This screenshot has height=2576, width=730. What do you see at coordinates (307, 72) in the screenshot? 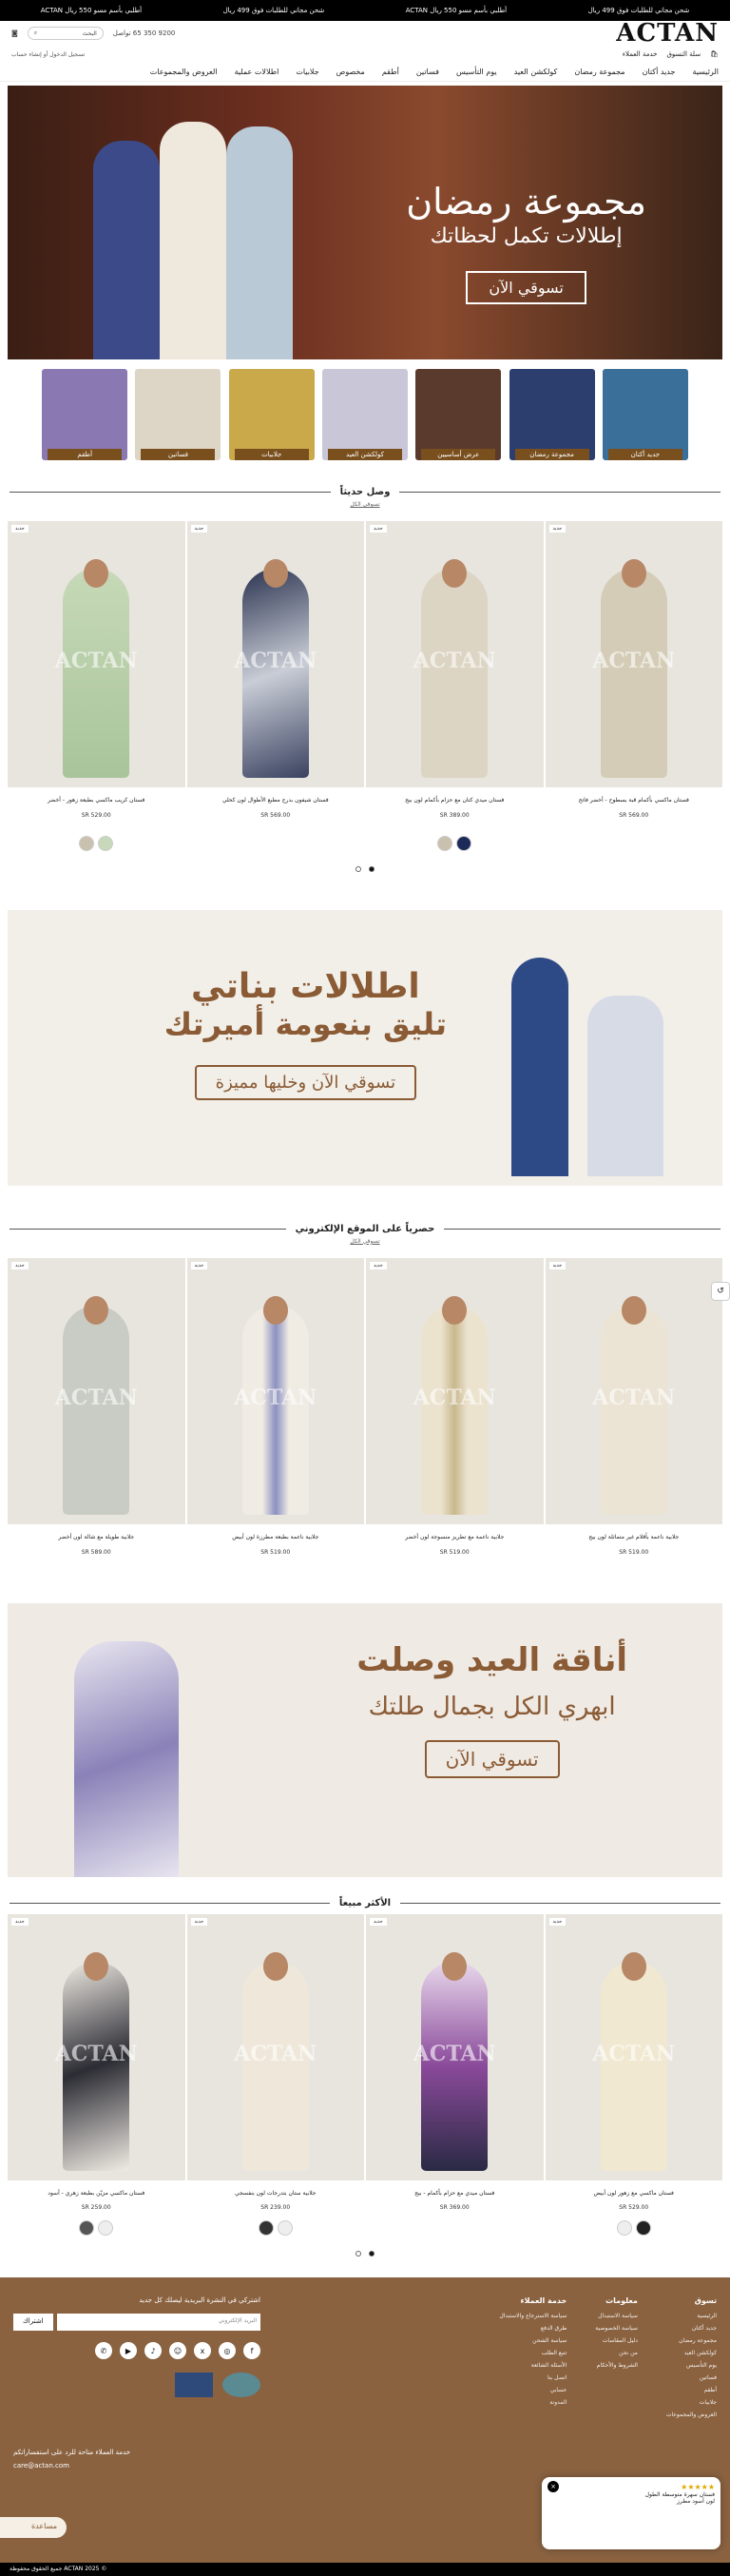
I see `nav-item: جلابيات` at bounding box center [307, 72].